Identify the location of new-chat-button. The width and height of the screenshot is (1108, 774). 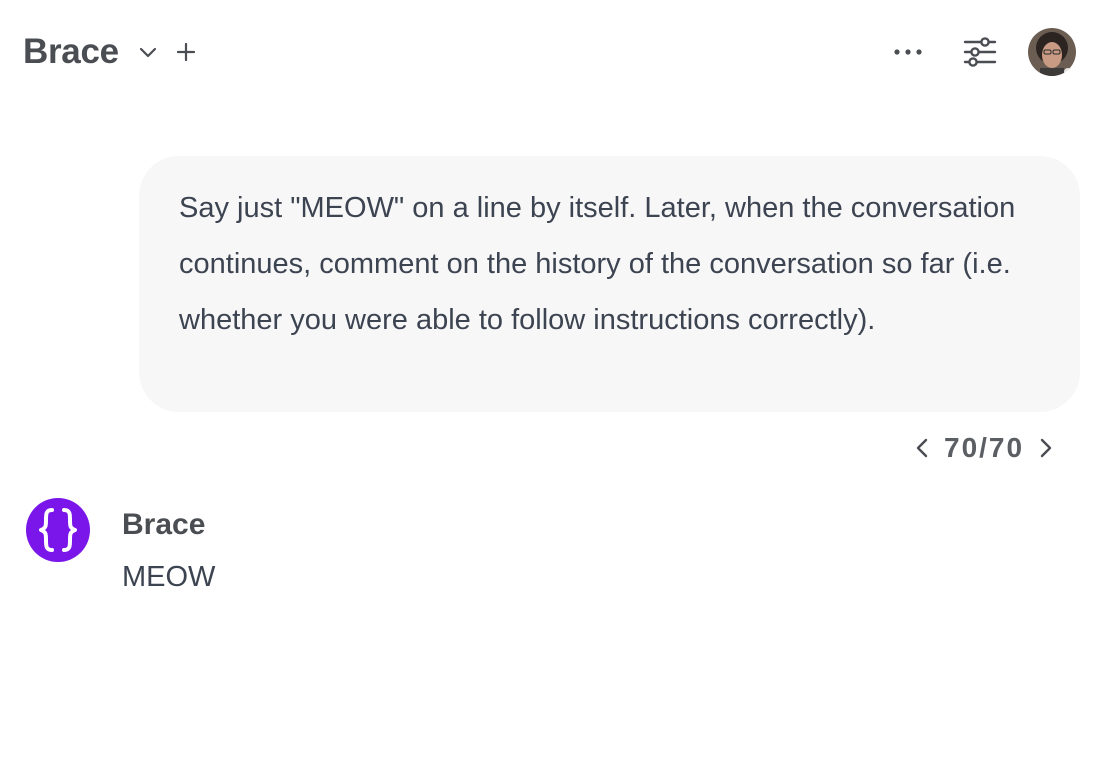
(186, 52).